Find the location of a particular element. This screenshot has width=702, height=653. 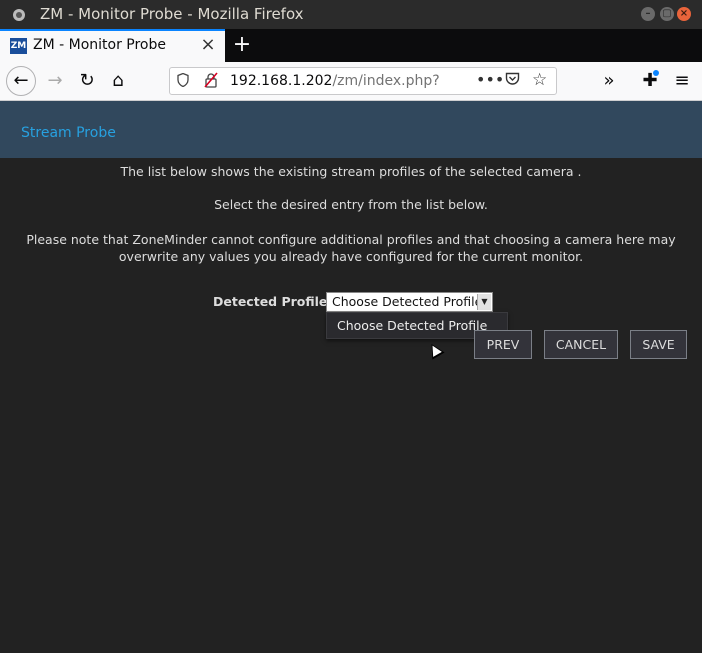

cancel-button: CANCEL is located at coordinates (581, 344).